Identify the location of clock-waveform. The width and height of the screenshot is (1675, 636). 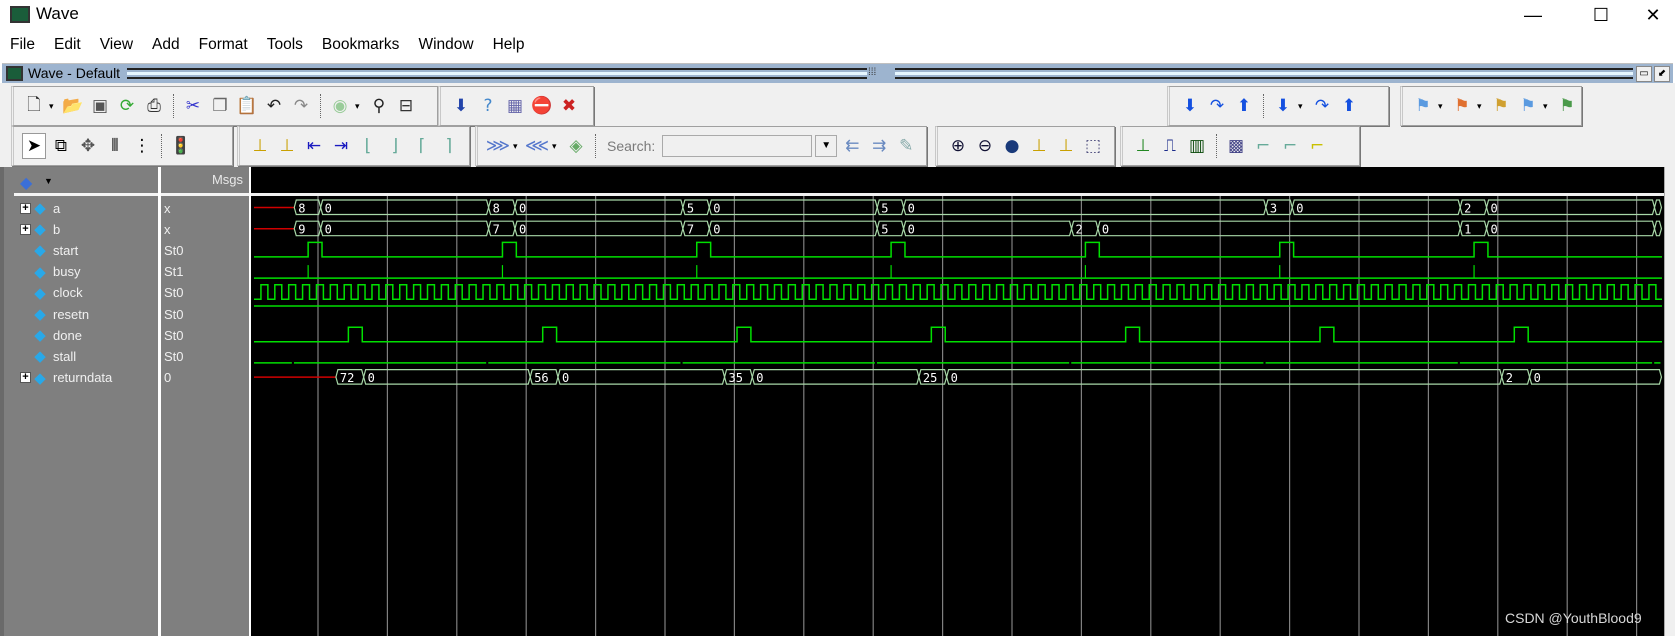
(958, 292).